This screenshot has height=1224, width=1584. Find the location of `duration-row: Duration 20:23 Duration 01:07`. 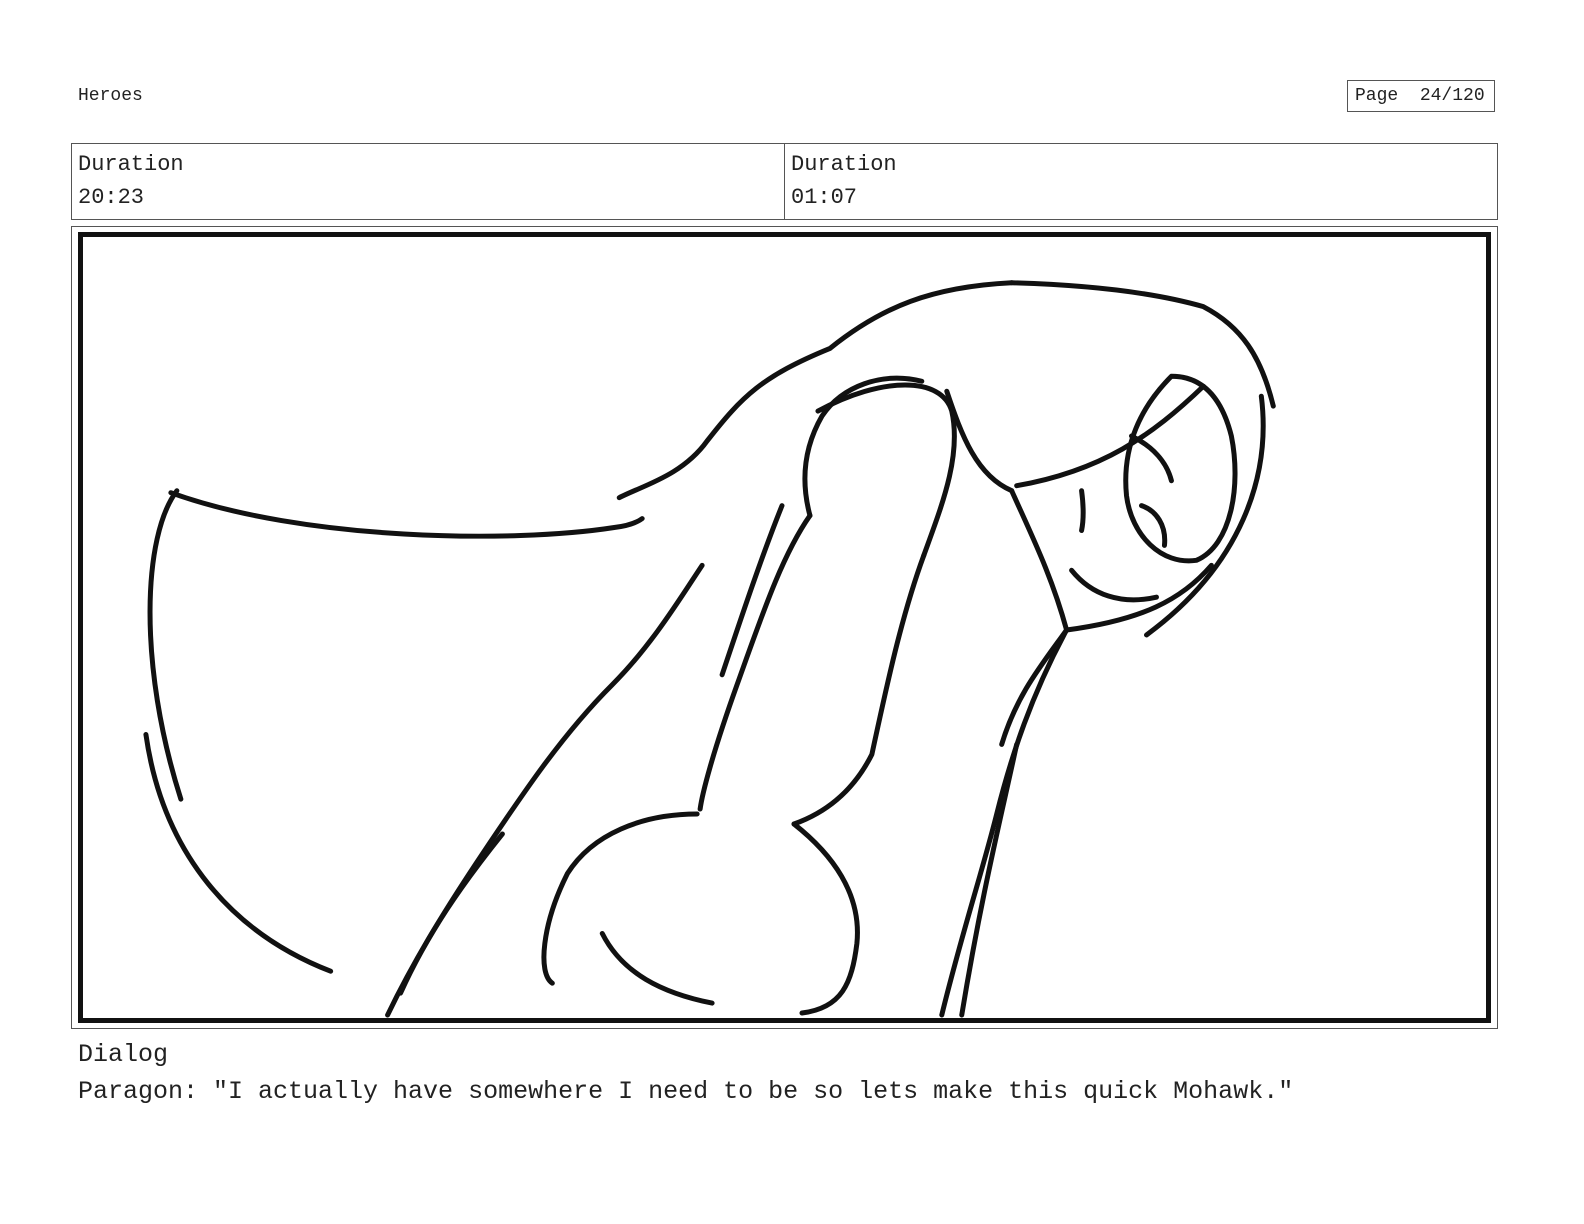

duration-row: Duration 20:23 Duration 01:07 is located at coordinates (784, 181).